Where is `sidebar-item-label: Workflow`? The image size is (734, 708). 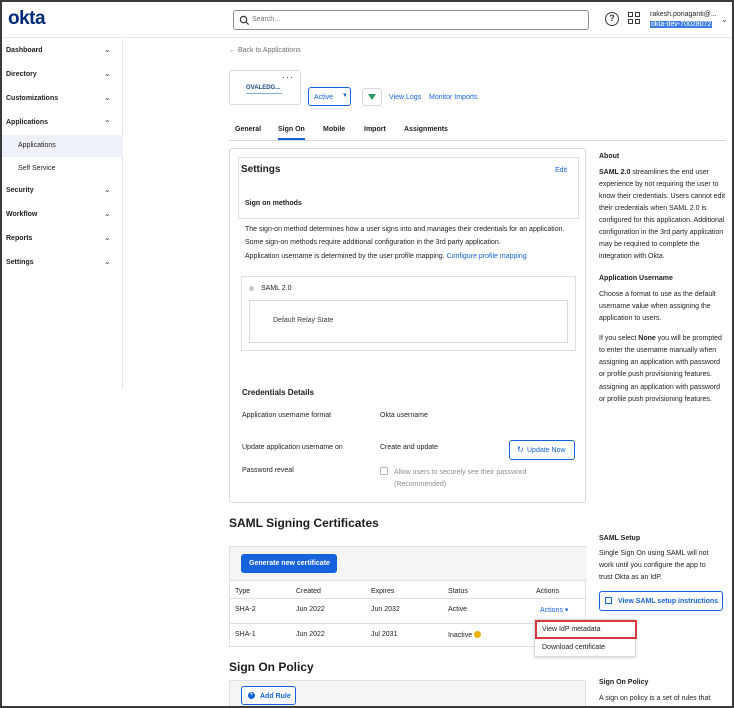 sidebar-item-label: Workflow is located at coordinates (22, 214).